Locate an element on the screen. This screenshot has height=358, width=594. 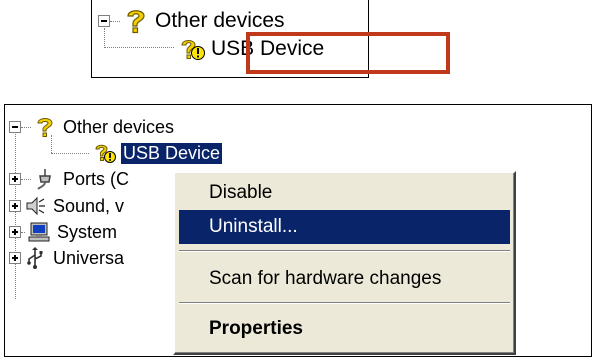
computer-icon is located at coordinates (39, 232).